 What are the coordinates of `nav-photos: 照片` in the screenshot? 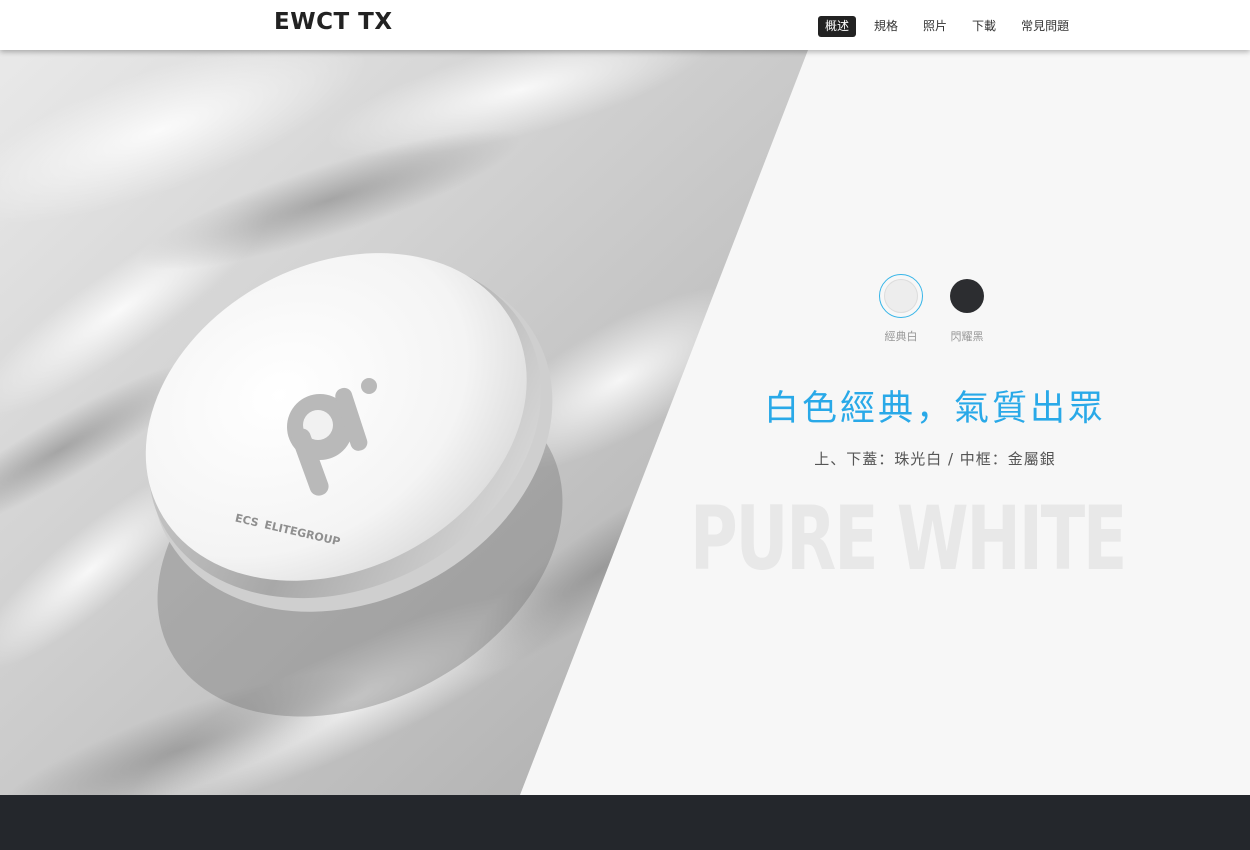 It's located at (935, 26).